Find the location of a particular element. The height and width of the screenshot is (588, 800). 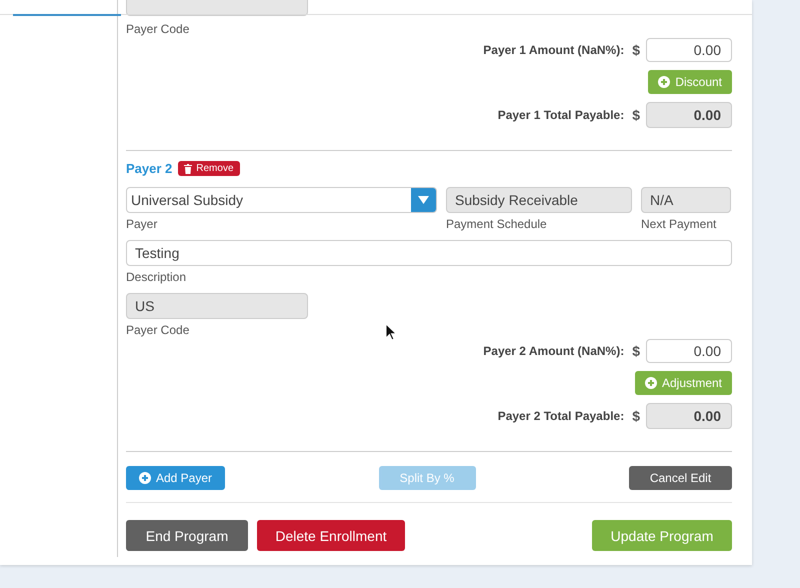

payer-select: Universal Subsidy is located at coordinates (281, 200).